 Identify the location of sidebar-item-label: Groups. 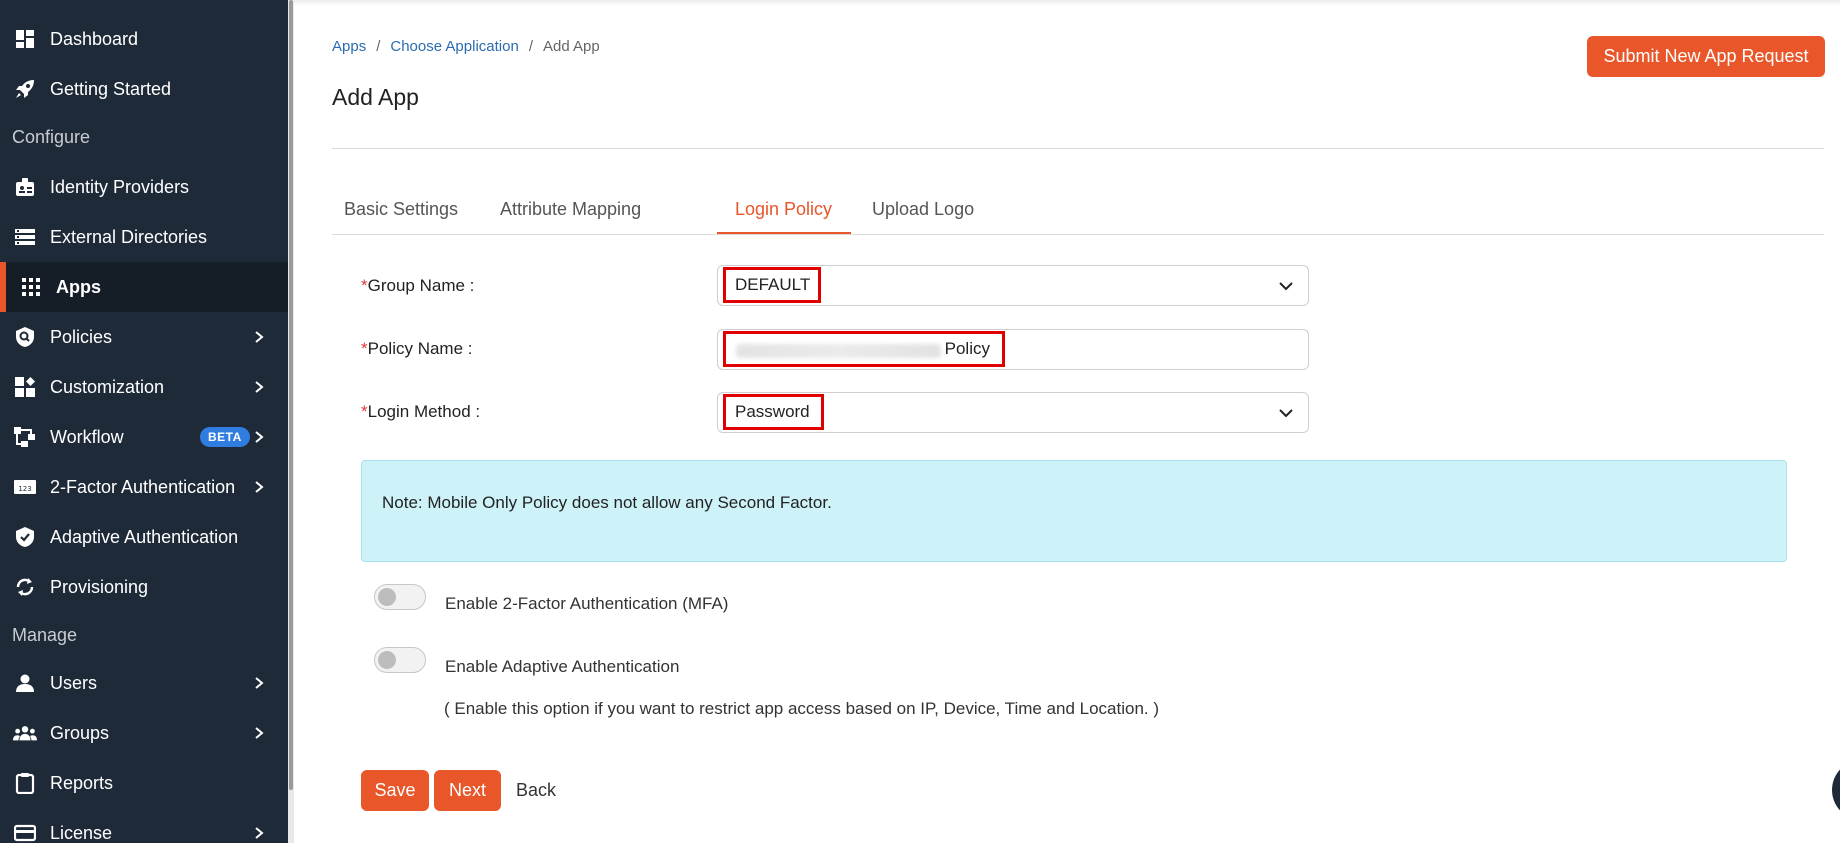
(80, 732).